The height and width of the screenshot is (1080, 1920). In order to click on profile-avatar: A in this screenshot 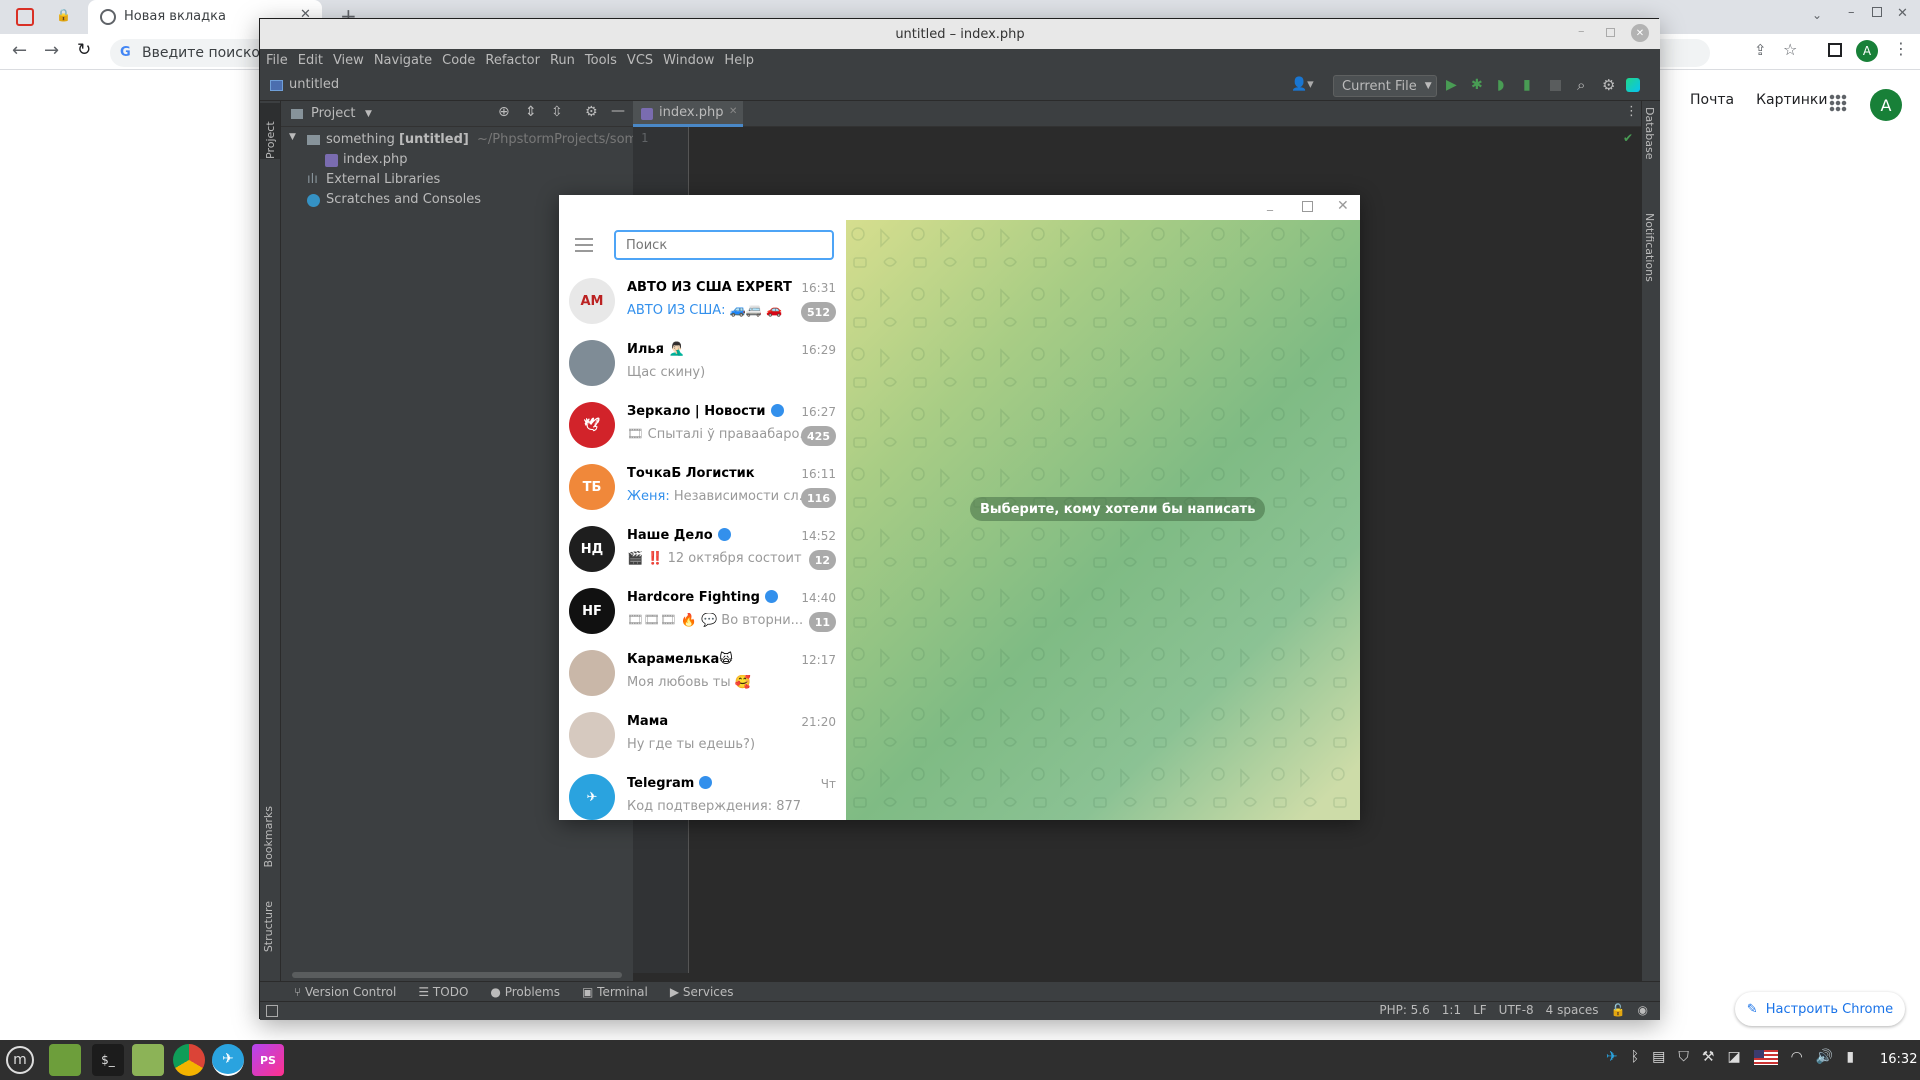, I will do `click(1867, 51)`.